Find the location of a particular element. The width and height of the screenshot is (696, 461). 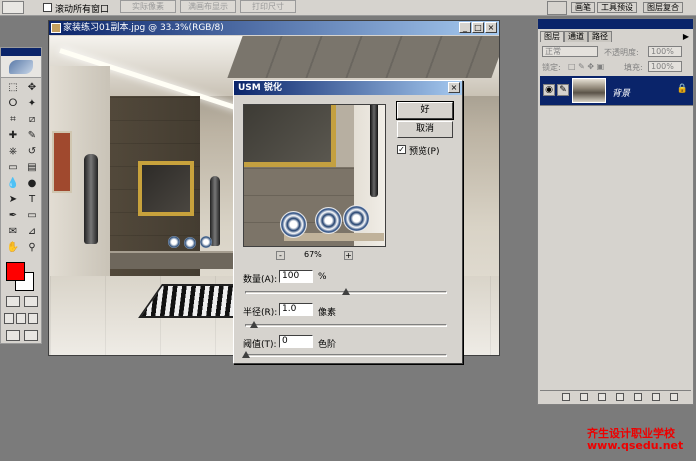

trash-icon is located at coordinates (674, 397).